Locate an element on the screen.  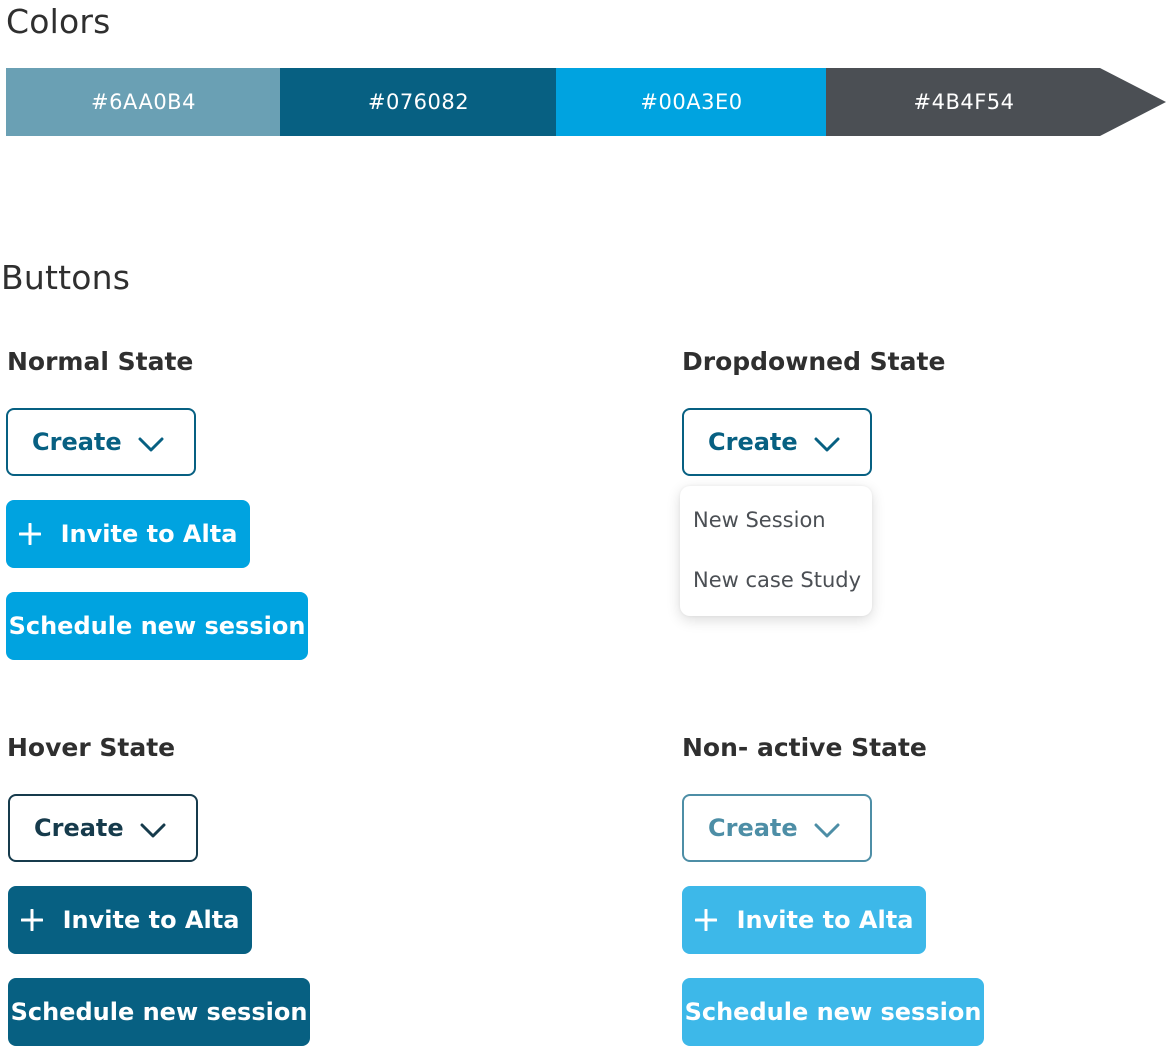
dropdowned-state-title: Dropdowned State is located at coordinates (814, 361).